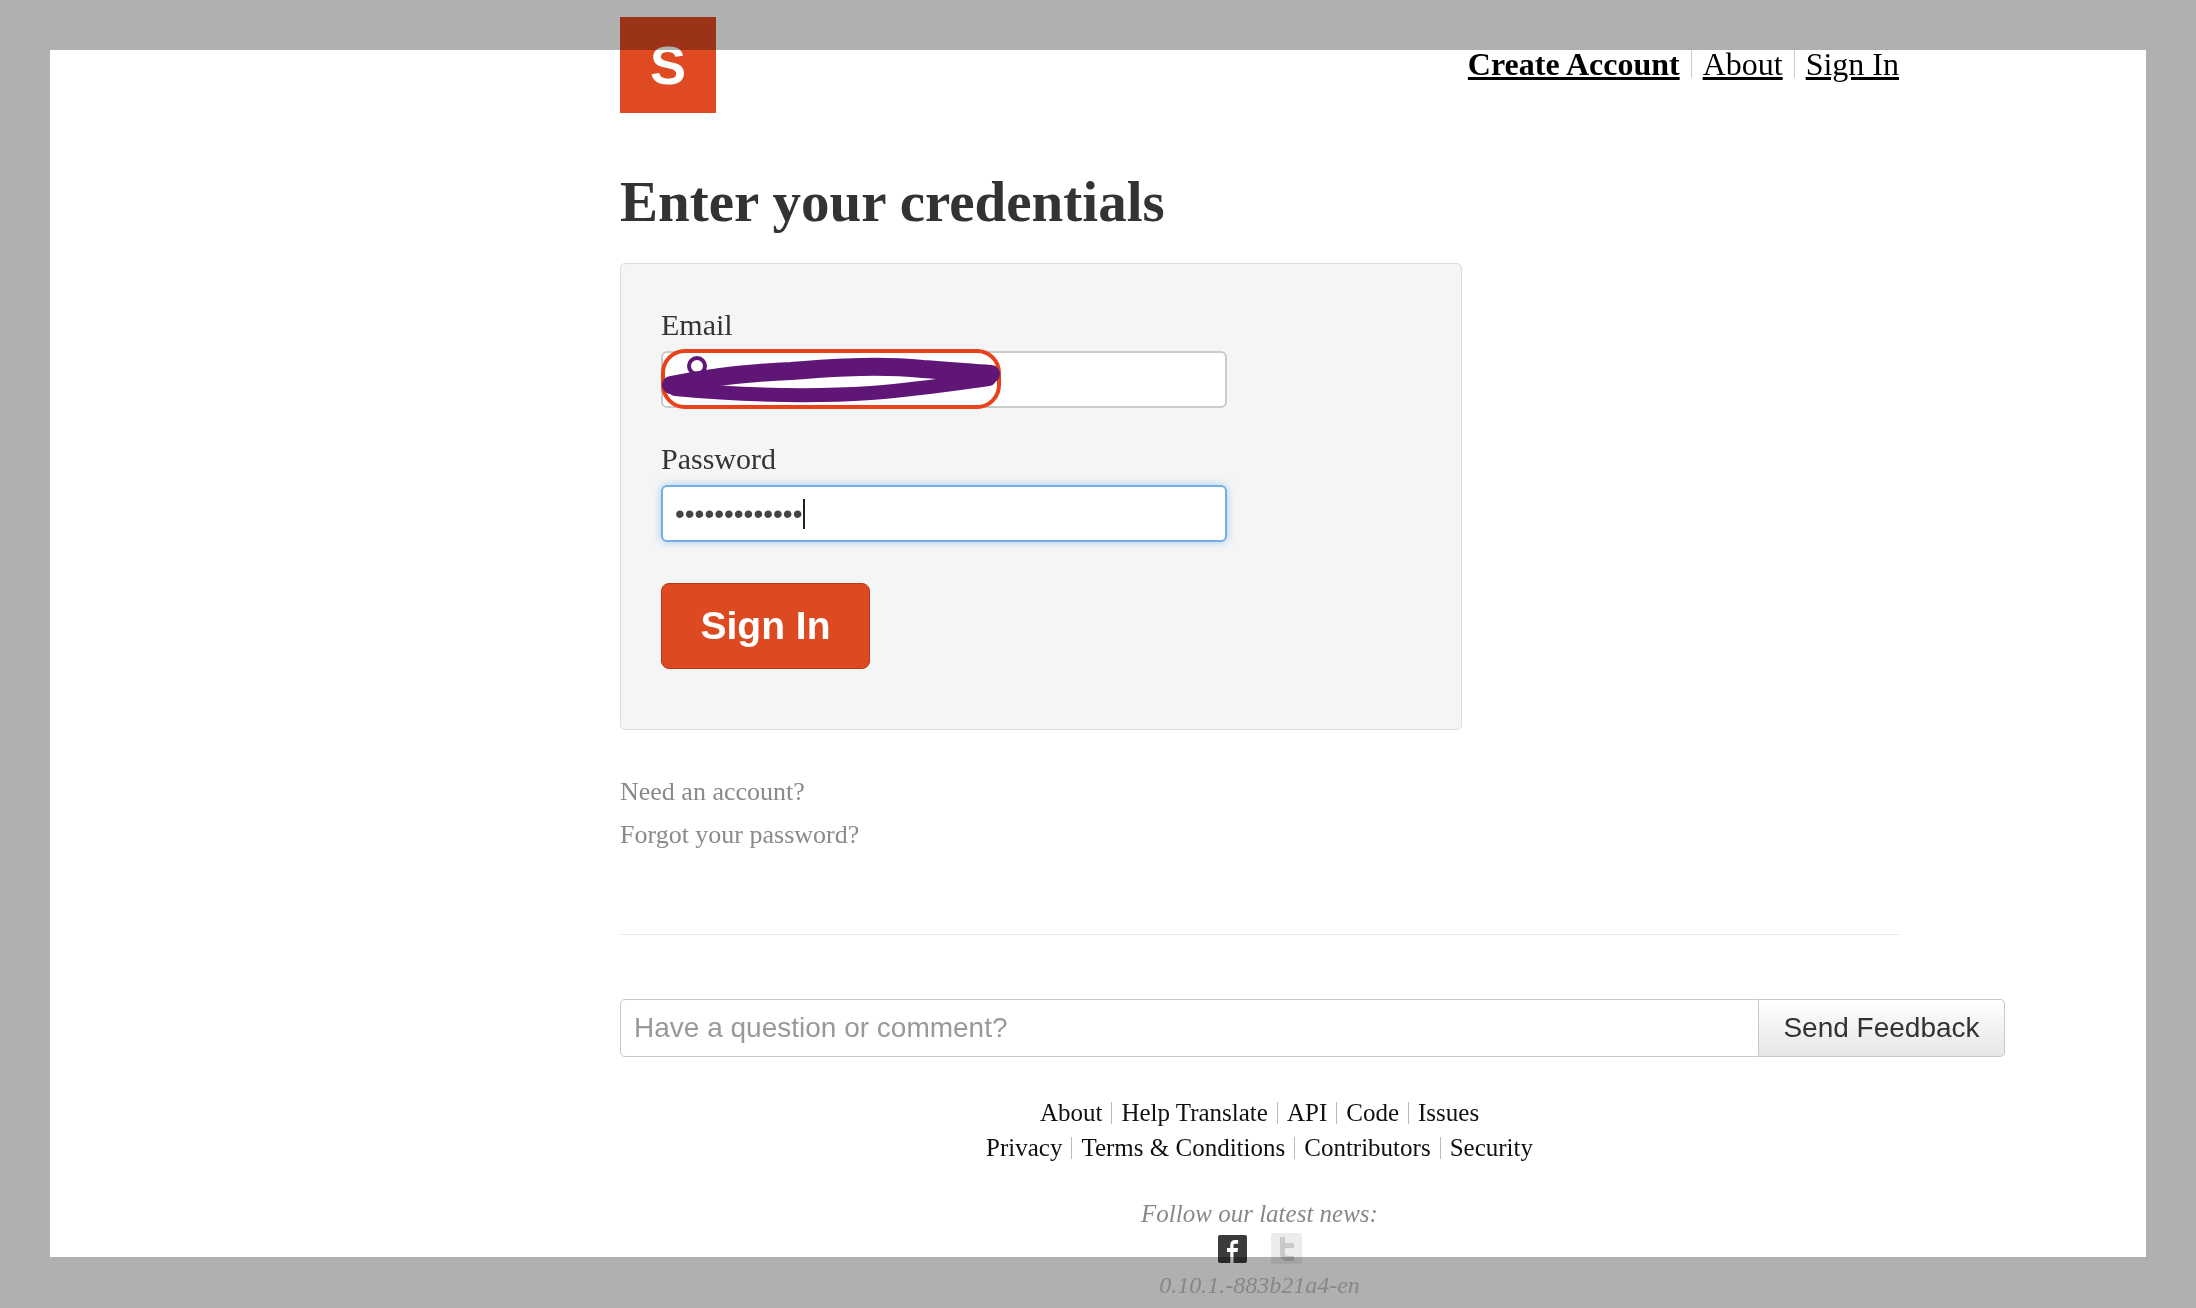 The image size is (2196, 1308). I want to click on text-cursor-icon, so click(804, 513).